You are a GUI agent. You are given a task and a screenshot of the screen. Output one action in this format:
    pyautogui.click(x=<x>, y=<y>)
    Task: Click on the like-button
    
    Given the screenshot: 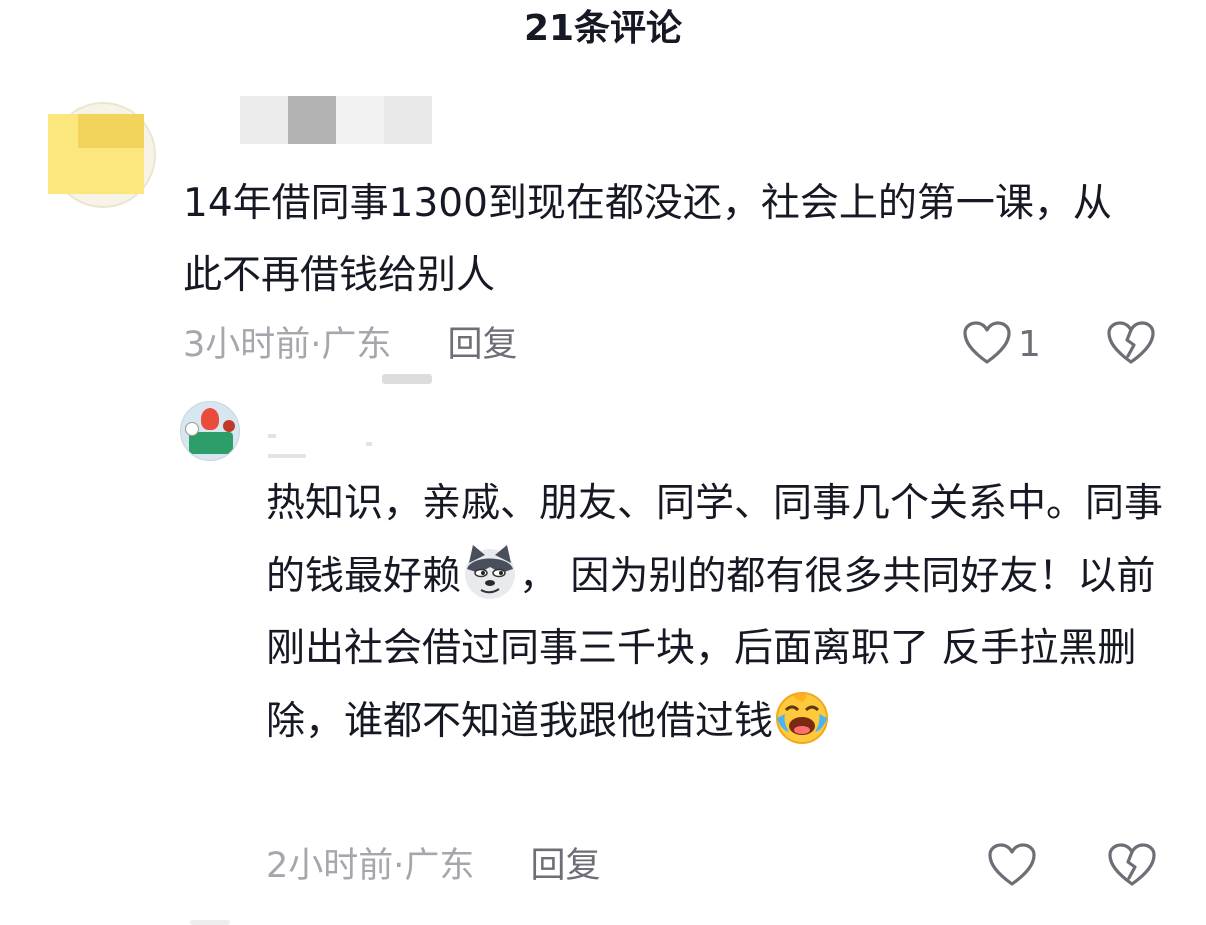 What is the action you would take?
    pyautogui.click(x=1012, y=867)
    